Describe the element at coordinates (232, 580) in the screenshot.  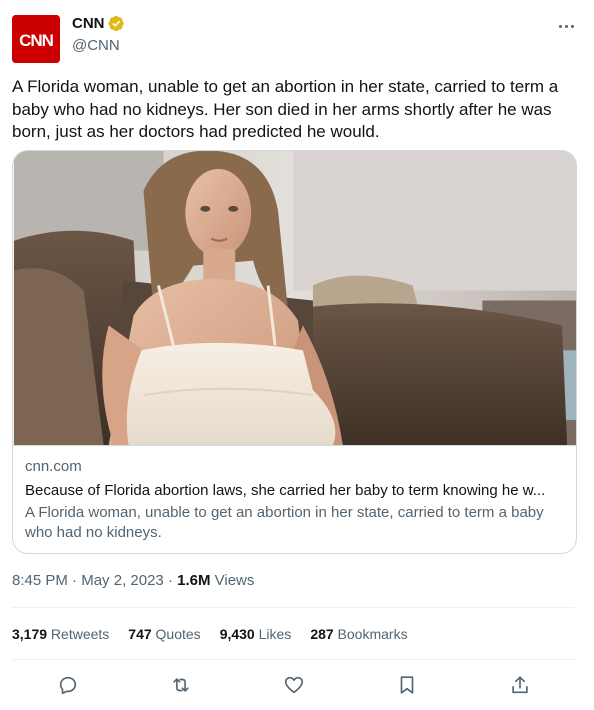
I see `views-label: Views` at that location.